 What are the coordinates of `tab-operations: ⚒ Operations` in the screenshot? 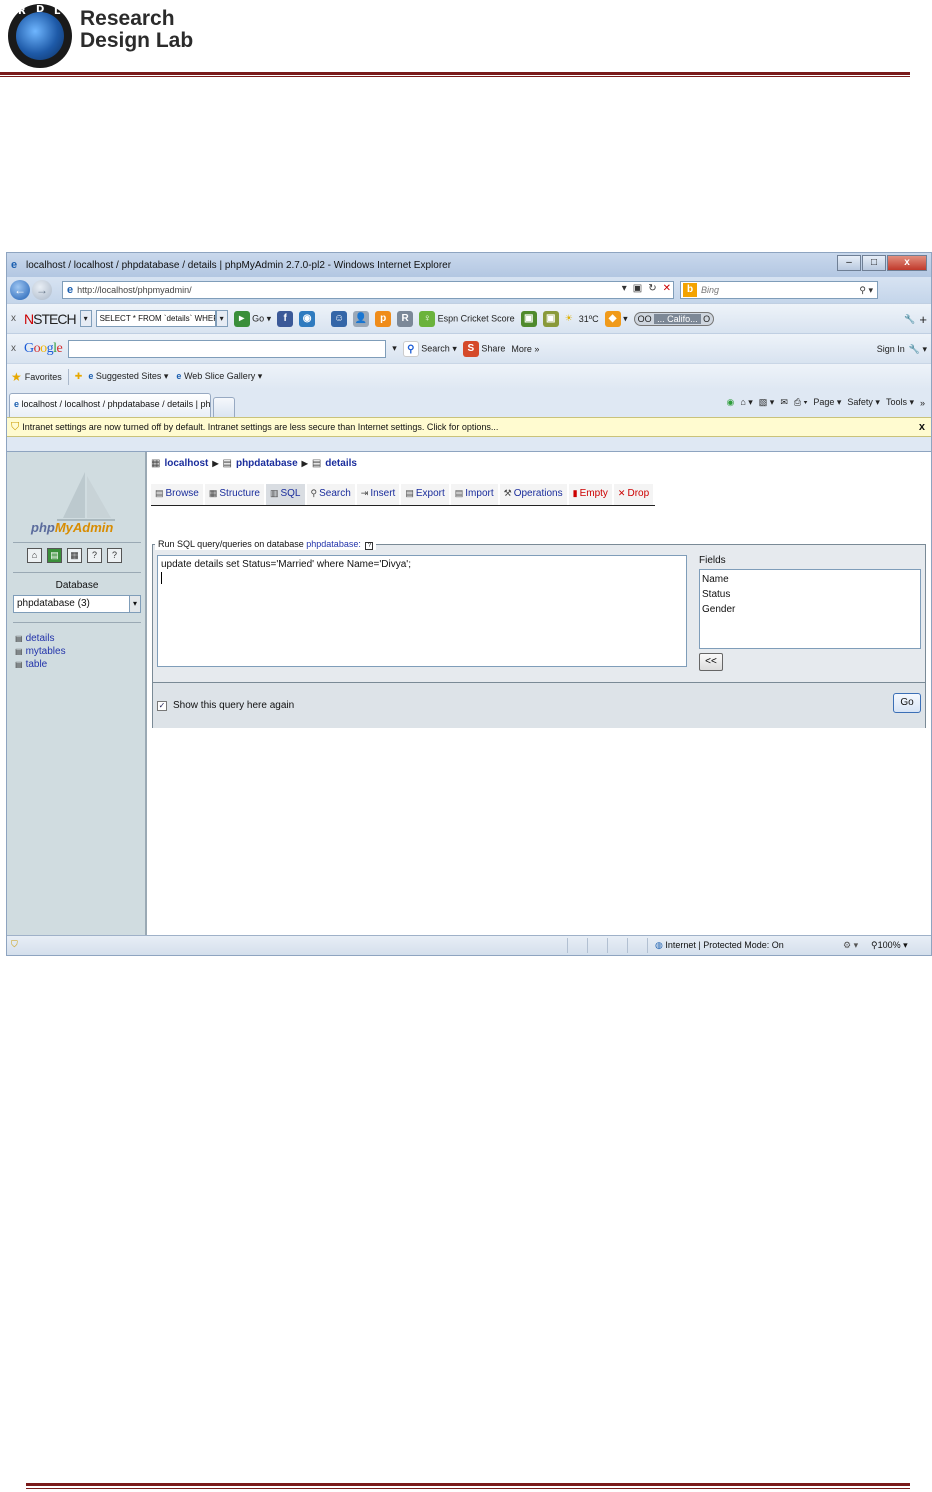 It's located at (534, 494).